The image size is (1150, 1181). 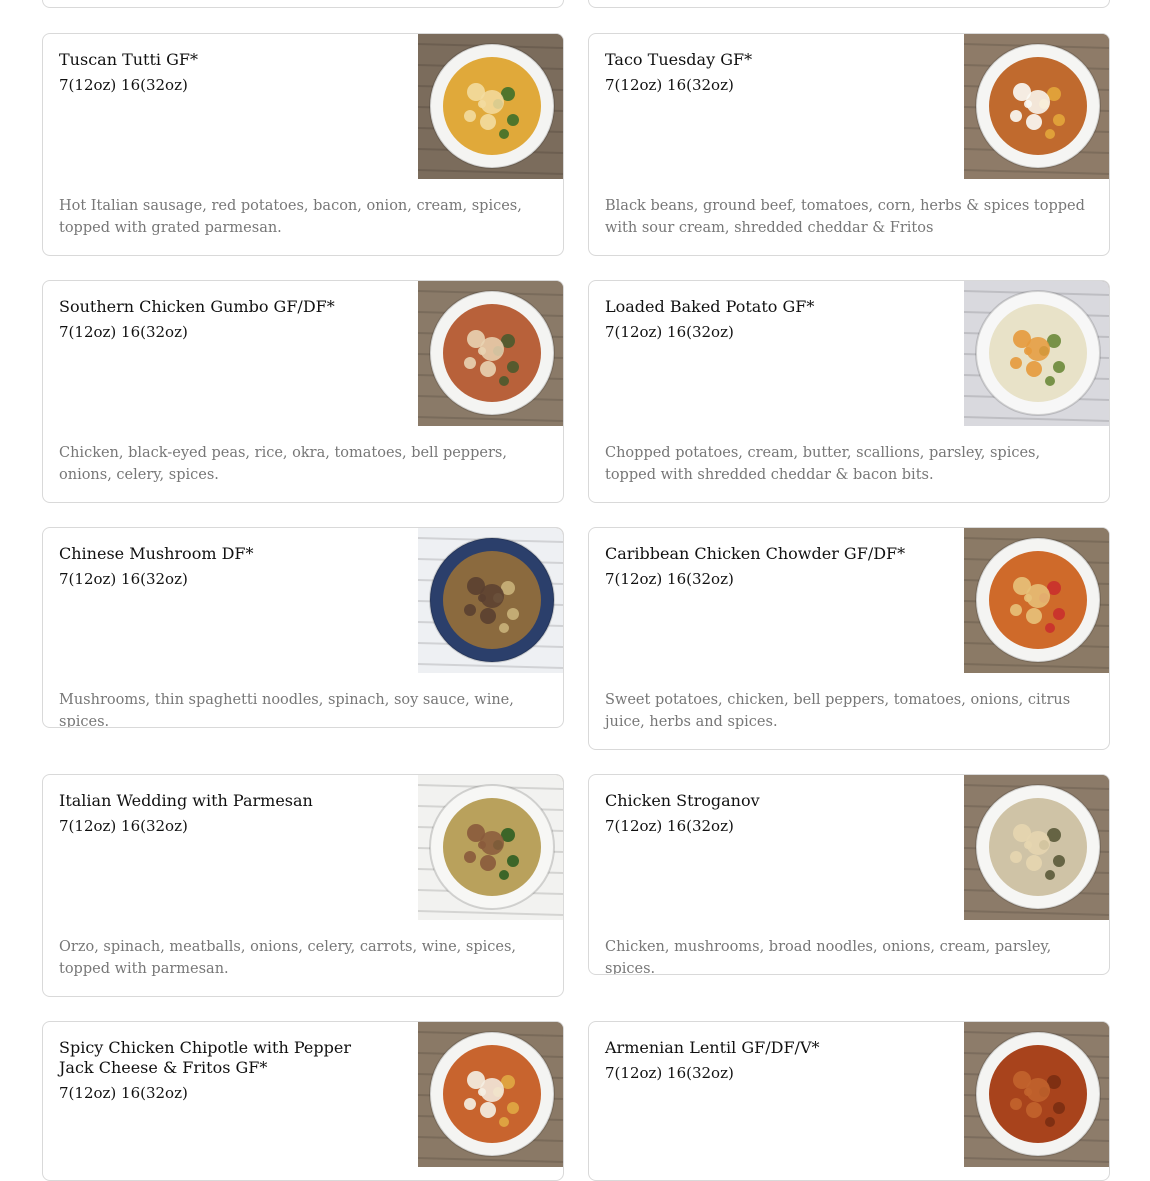 I want to click on soup-photo-tuscan-tutti, so click(x=490, y=106).